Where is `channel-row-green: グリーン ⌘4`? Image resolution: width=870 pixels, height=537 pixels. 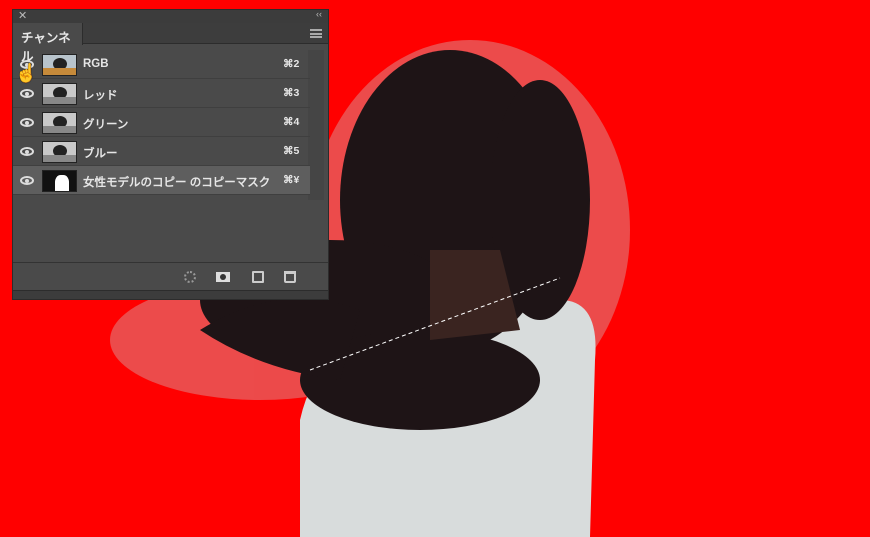
channel-row-green: グリーン ⌘4 is located at coordinates (161, 122).